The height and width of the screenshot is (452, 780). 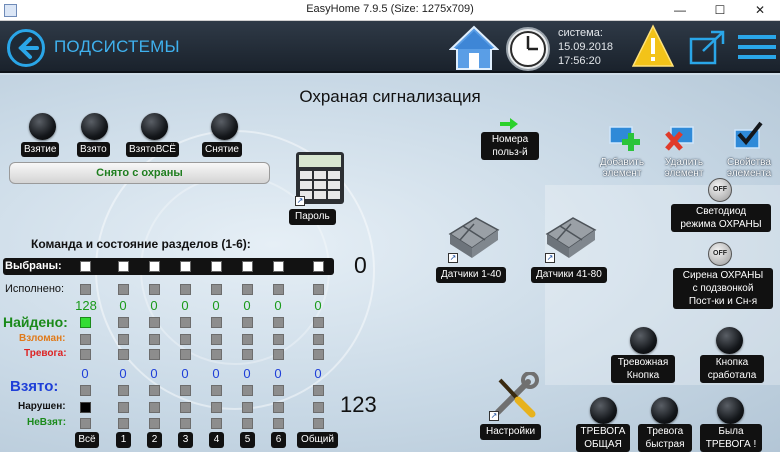 I want to click on subsystems-link: ПОДСИСТЕМЫ, so click(x=117, y=47).